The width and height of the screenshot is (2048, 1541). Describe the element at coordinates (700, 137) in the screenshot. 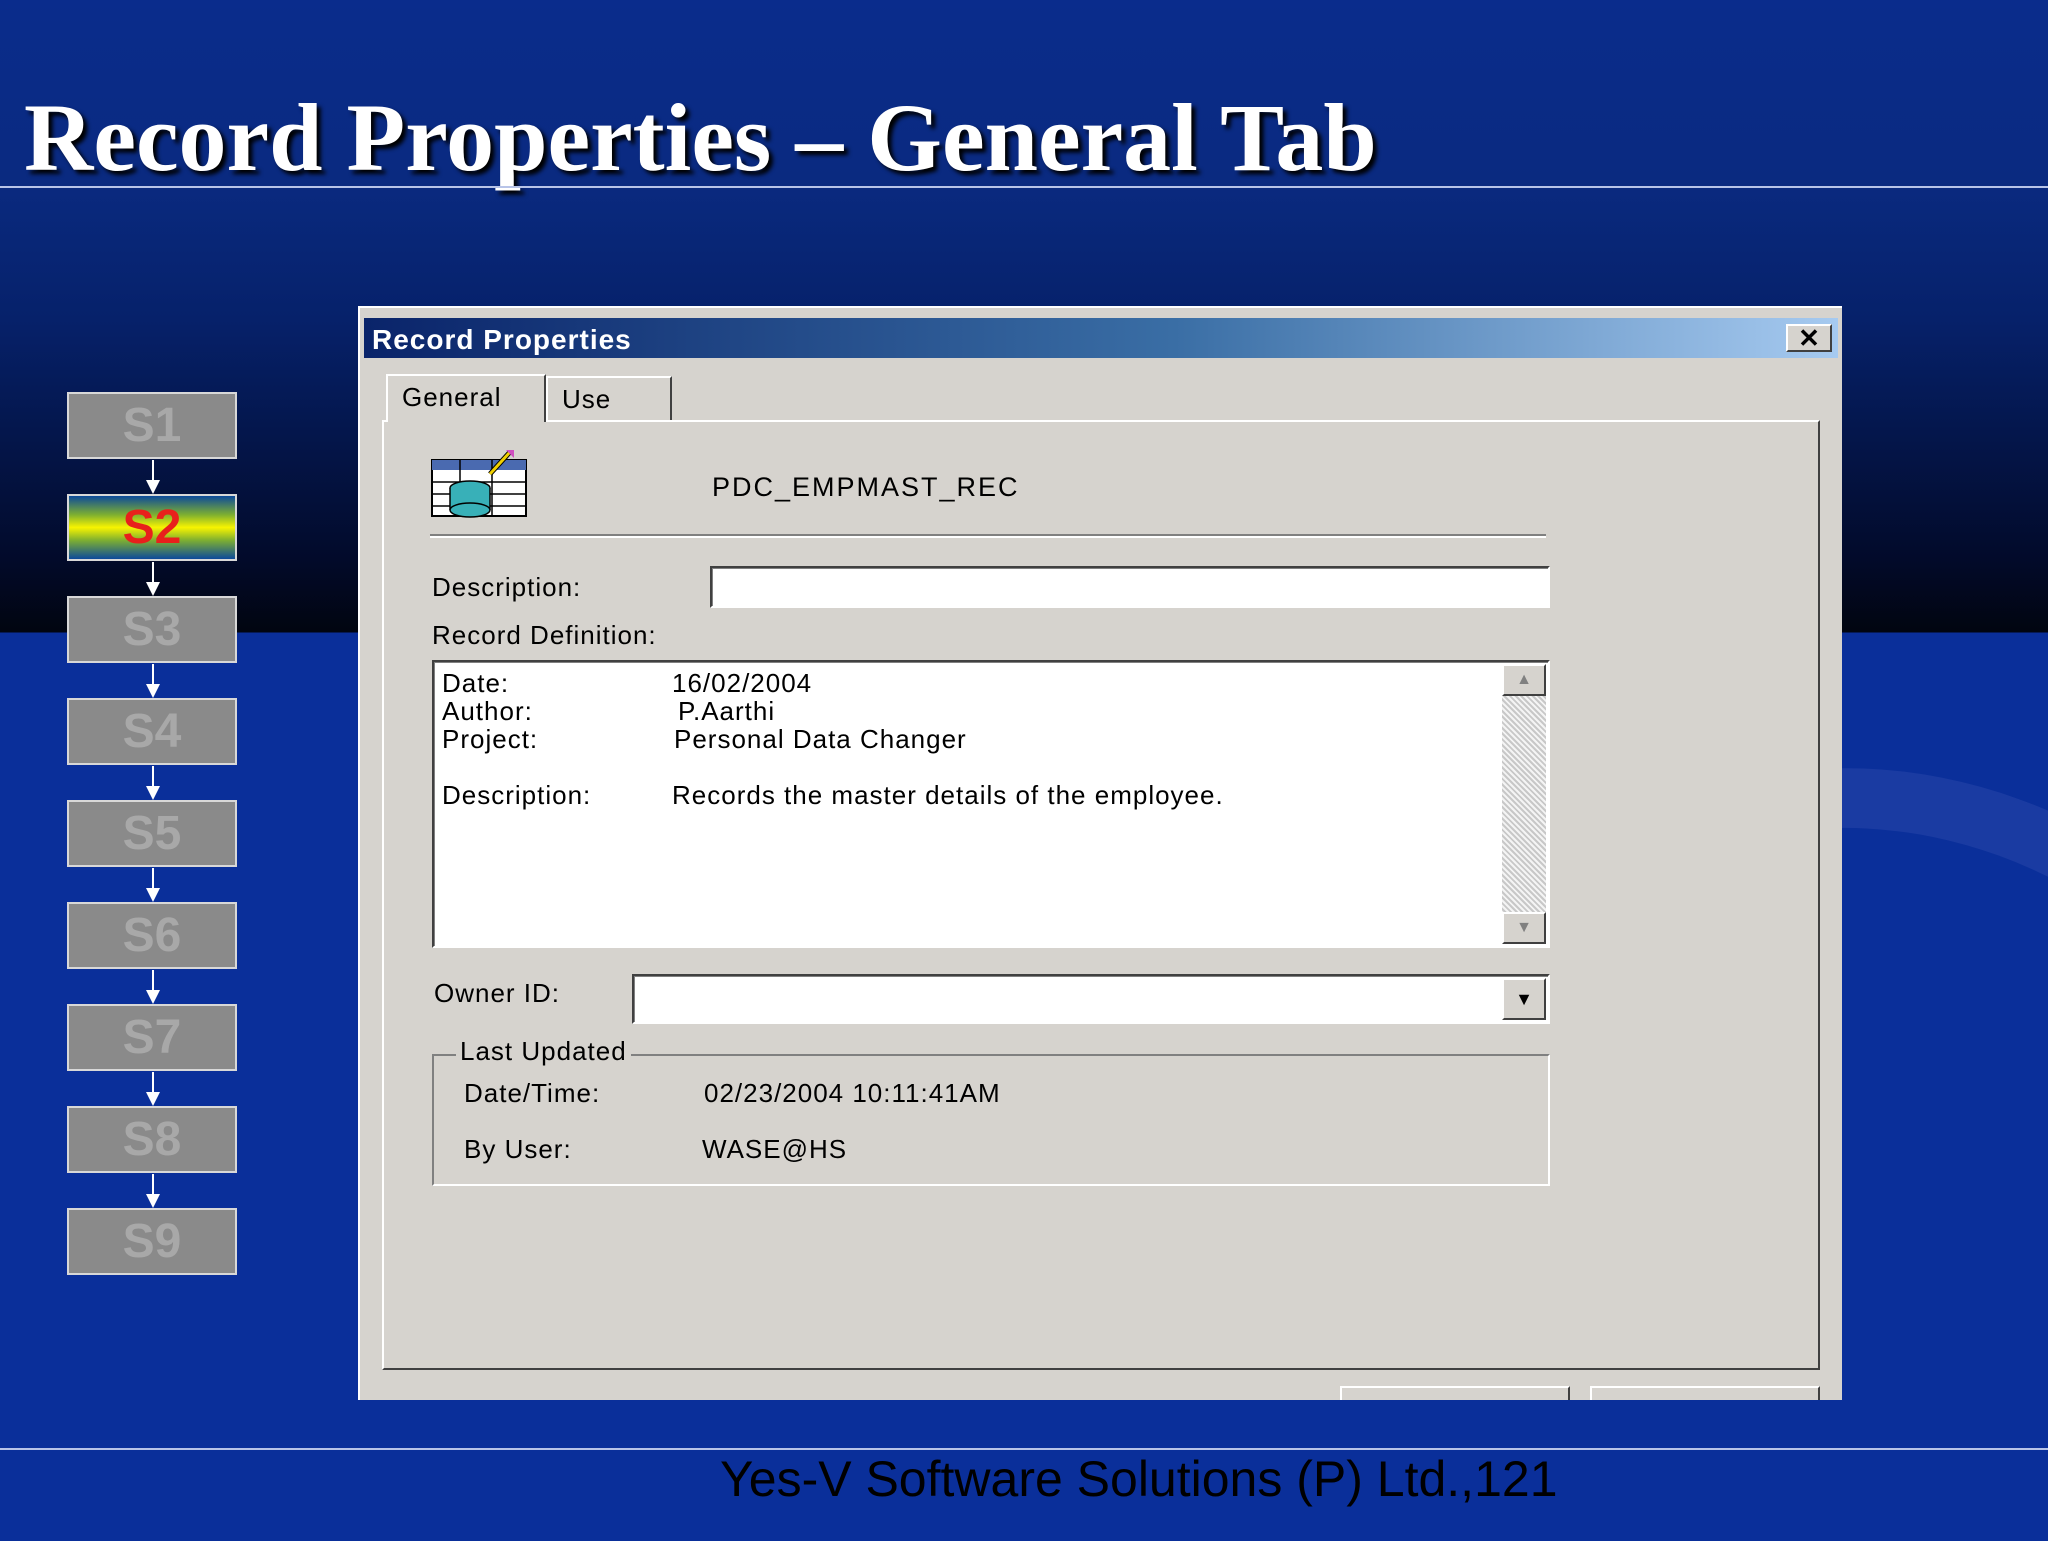

I see `slide-title: Record Properties – General Tab` at that location.